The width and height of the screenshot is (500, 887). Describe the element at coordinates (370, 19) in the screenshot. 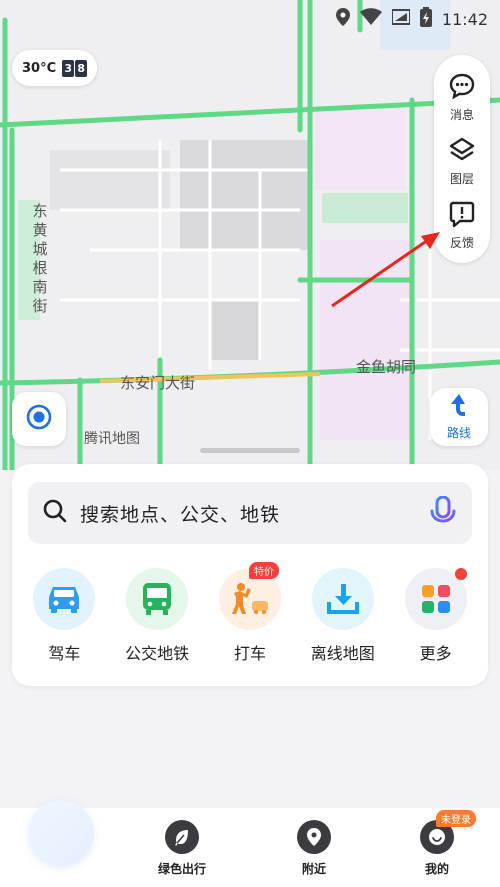

I see `wifi-icon` at that location.